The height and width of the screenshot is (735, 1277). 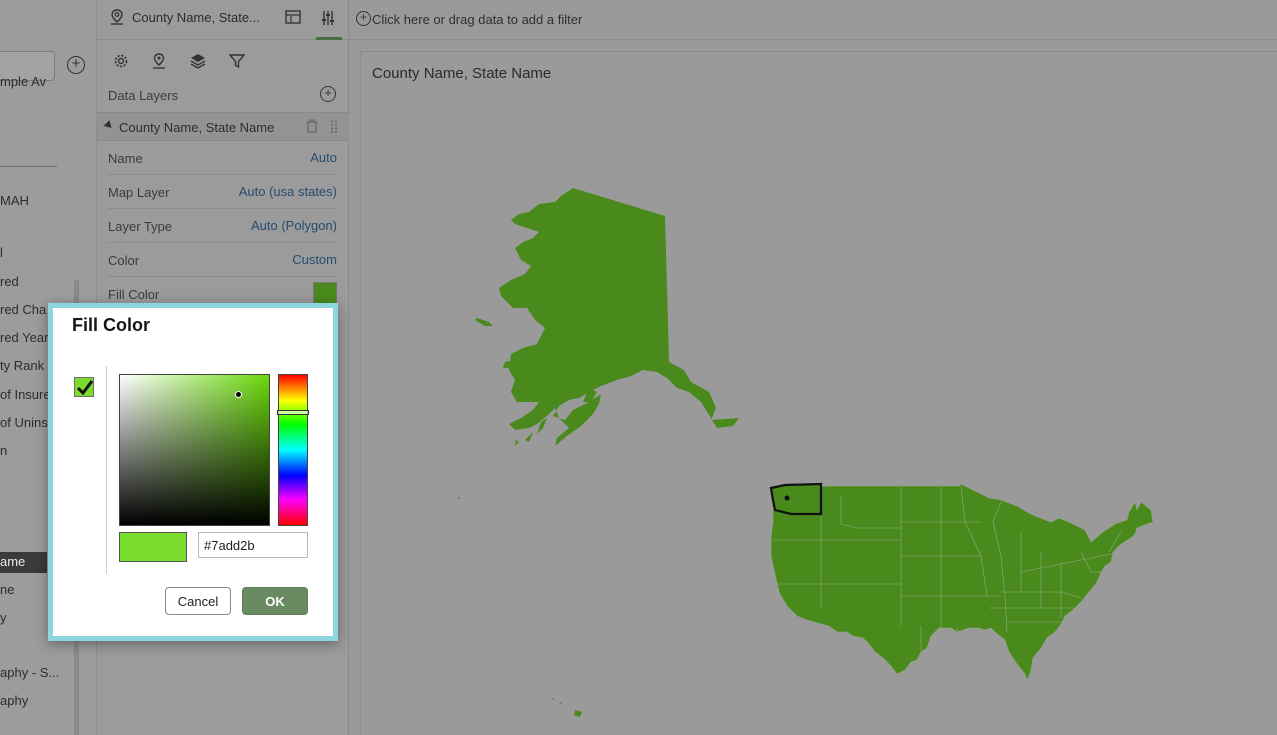 What do you see at coordinates (1, 252) in the screenshot?
I see `list-item: l` at bounding box center [1, 252].